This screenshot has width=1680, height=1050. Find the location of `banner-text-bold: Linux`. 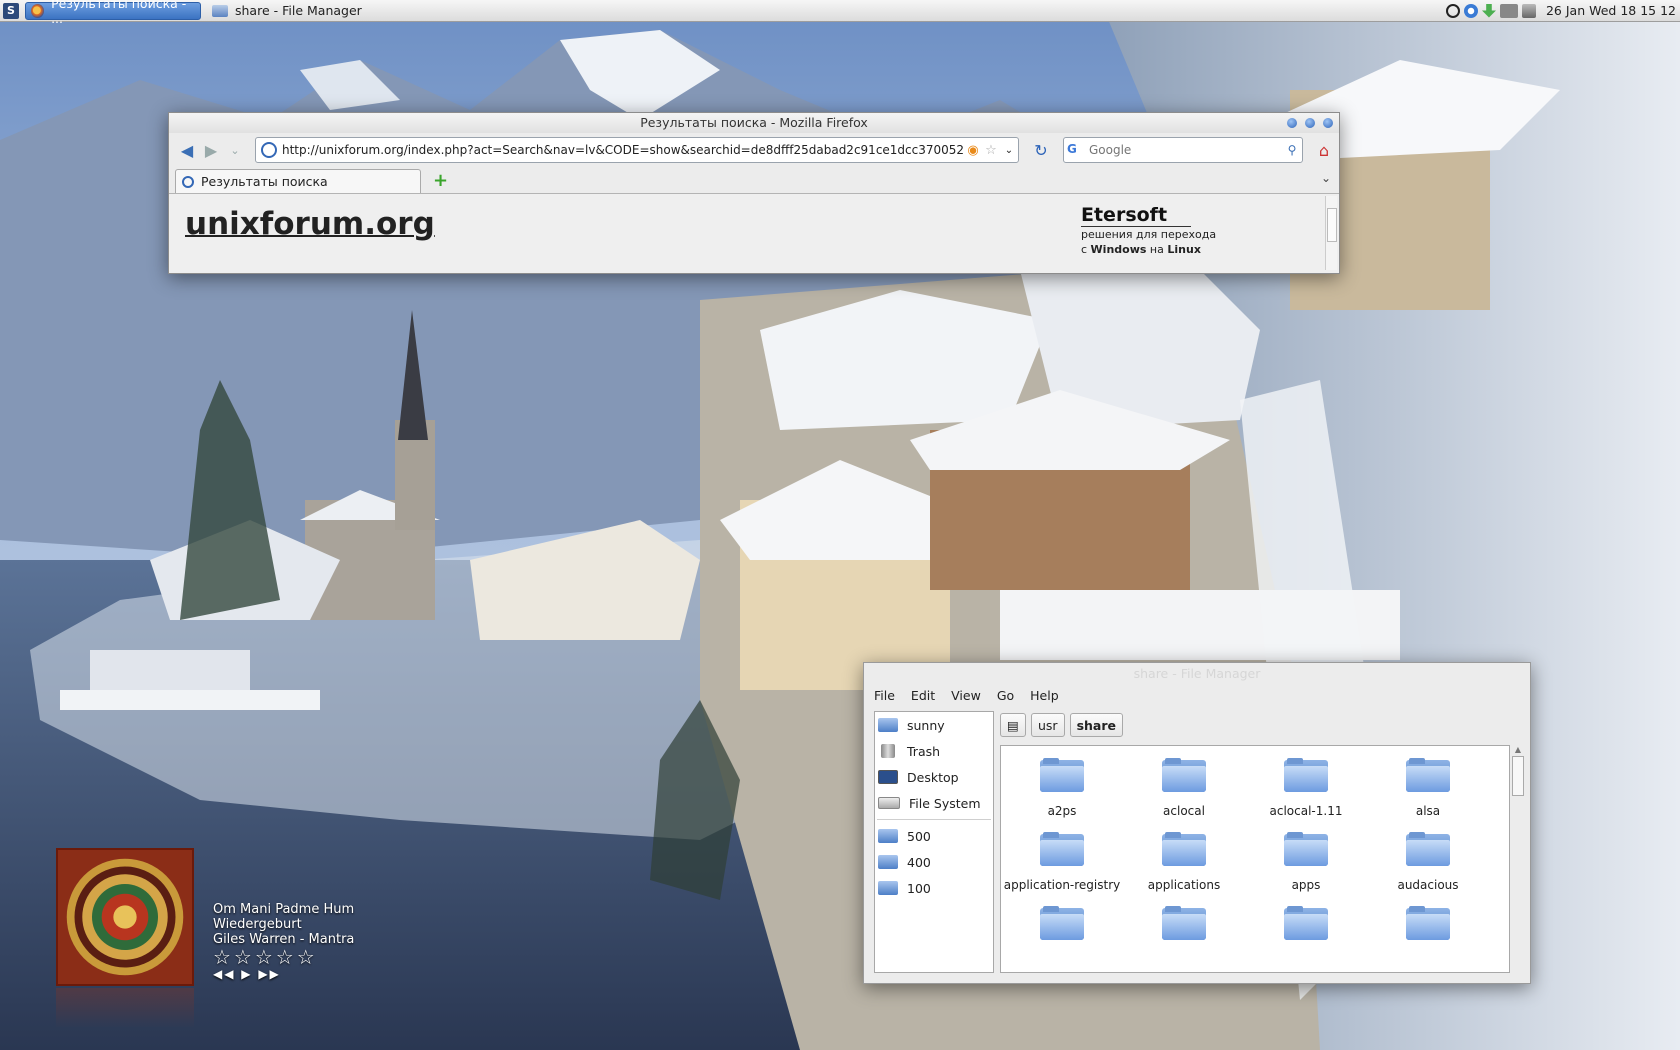

banner-text-bold: Linux is located at coordinates (1184, 249).